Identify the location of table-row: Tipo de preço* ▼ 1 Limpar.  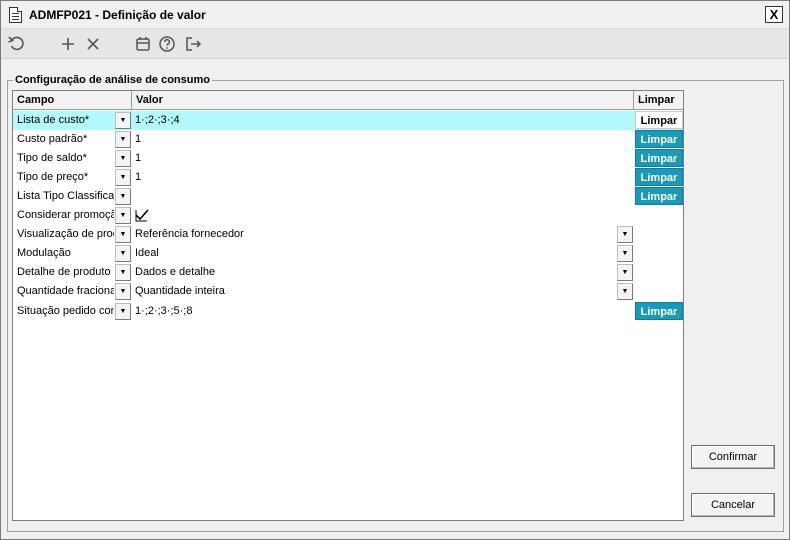
(348, 177).